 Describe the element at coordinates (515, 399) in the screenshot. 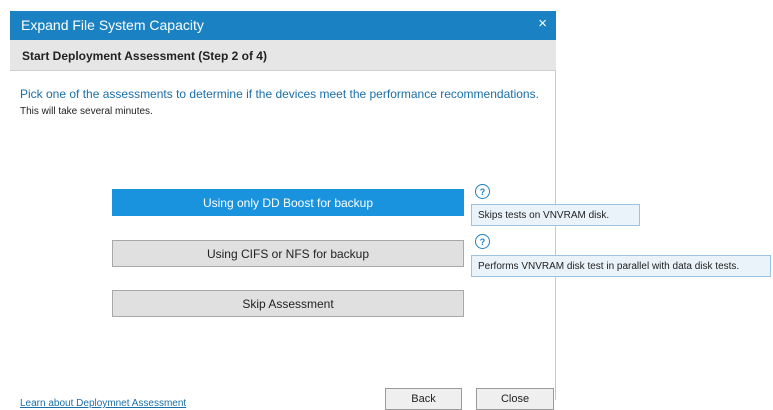

I see `close-button: Close` at that location.